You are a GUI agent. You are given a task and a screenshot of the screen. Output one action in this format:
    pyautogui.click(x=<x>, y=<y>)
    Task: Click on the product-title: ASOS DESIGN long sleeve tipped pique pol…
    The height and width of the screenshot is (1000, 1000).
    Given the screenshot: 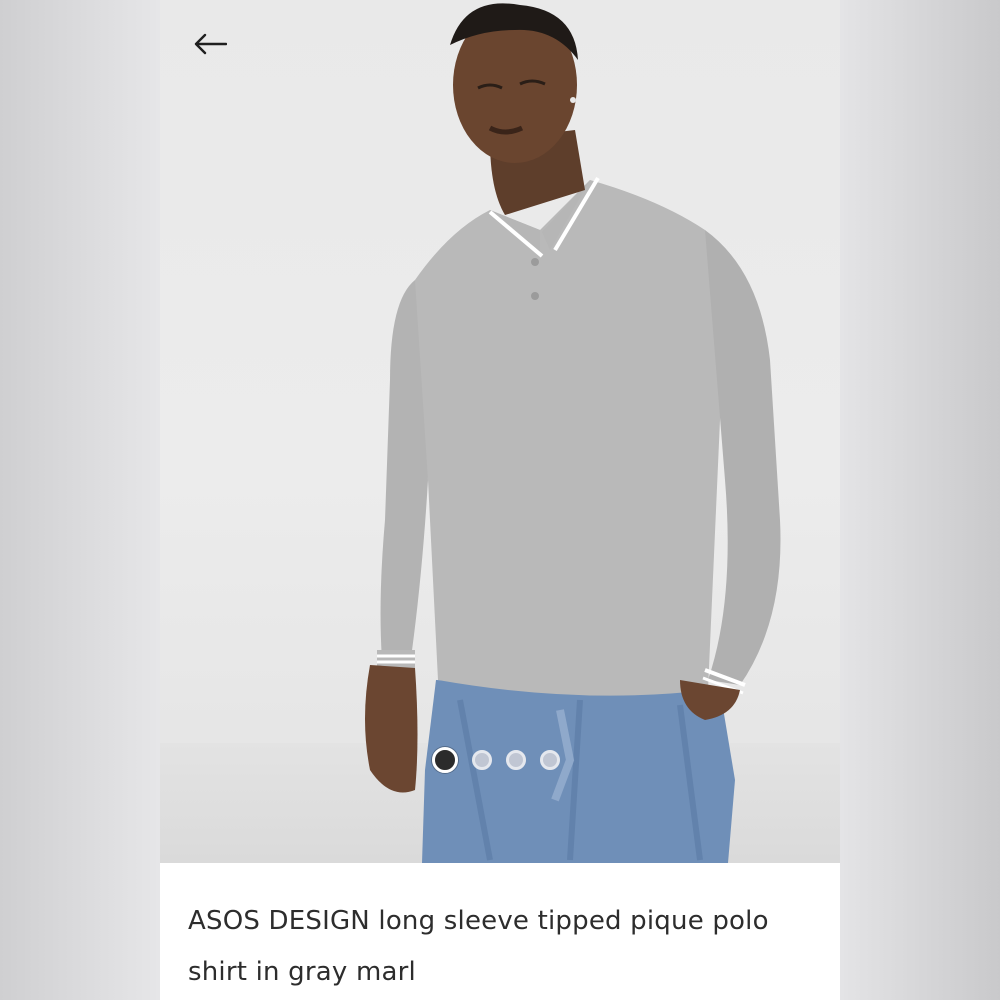 What is the action you would take?
    pyautogui.click(x=478, y=946)
    